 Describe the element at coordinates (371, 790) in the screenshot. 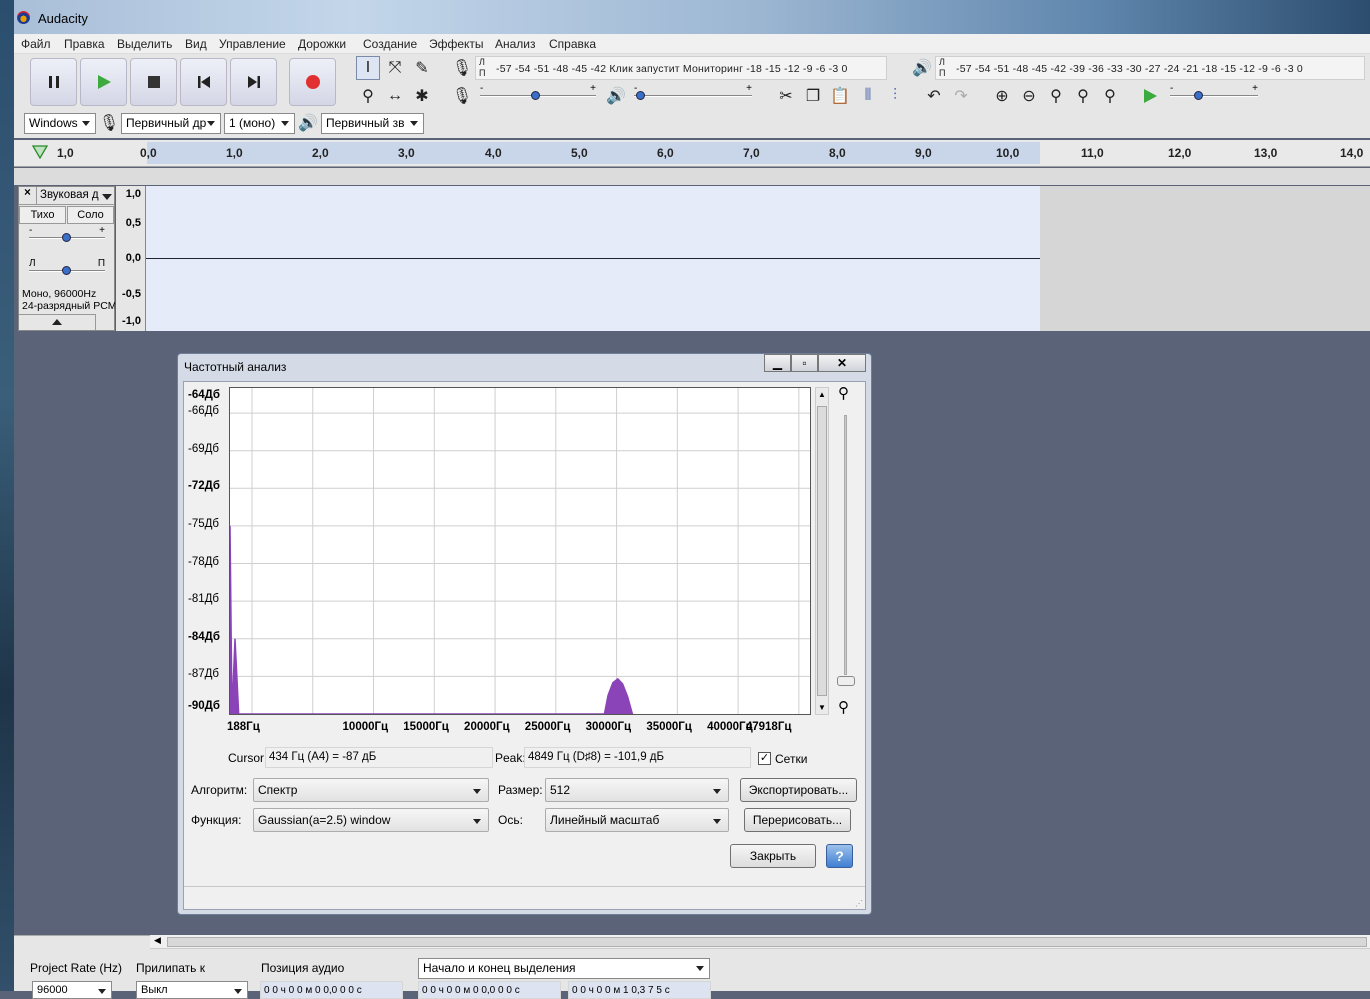

I see `algorithm-combo: Спектр` at that location.